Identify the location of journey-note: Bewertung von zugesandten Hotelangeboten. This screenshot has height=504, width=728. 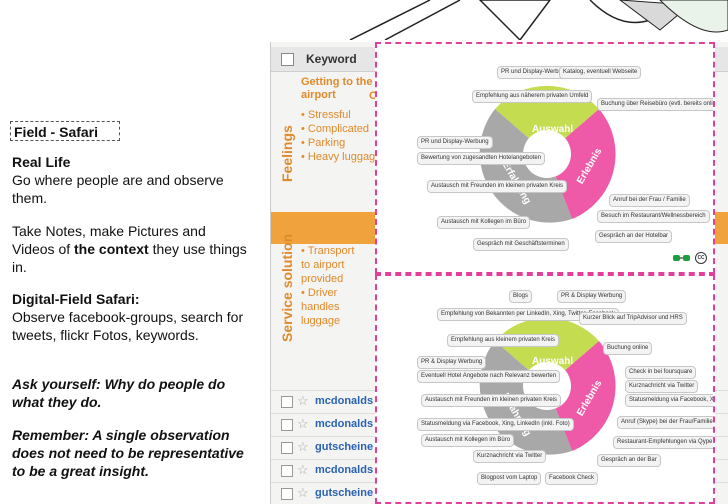
(481, 158).